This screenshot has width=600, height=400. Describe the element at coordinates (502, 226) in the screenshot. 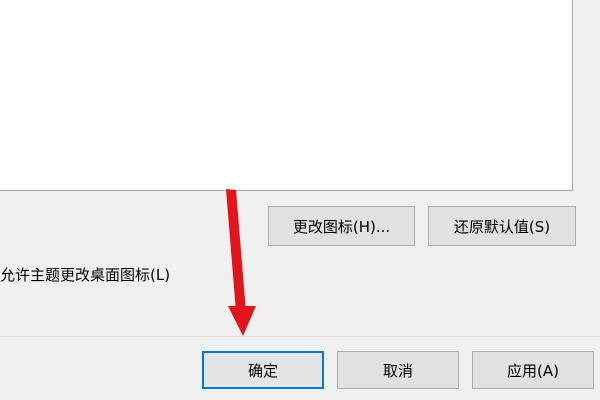

I see `restore-default-button: 还原默认值(S)` at that location.